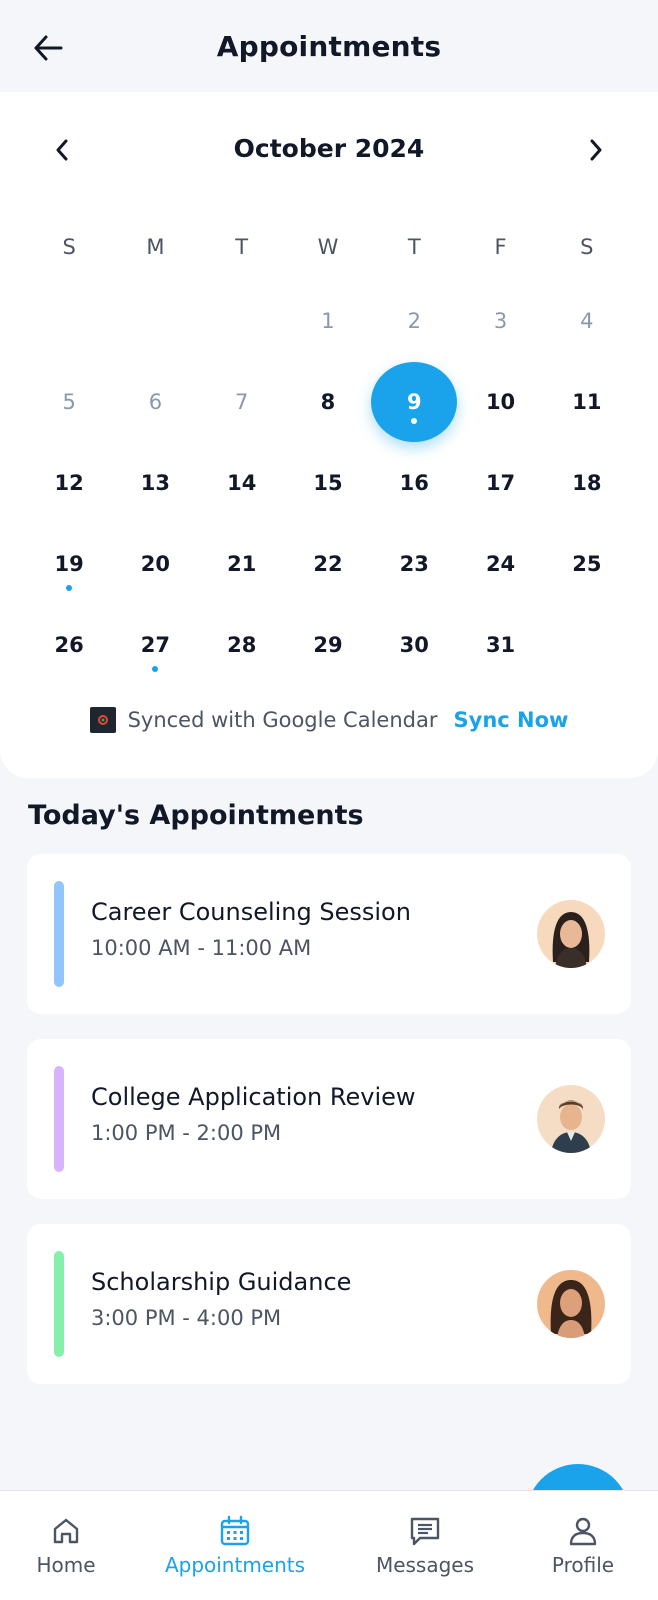 The width and height of the screenshot is (658, 1600). What do you see at coordinates (329, 1304) in the screenshot?
I see `appointment-card: Scholarship Guidance 3:00 PM - 4:00 PM` at bounding box center [329, 1304].